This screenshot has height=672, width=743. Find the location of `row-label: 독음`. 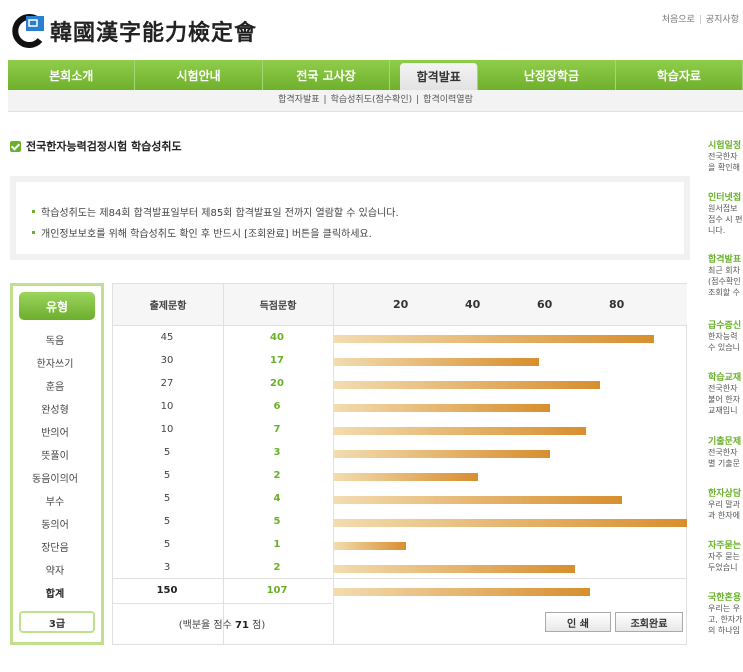

row-label: 독음 is located at coordinates (55, 341).